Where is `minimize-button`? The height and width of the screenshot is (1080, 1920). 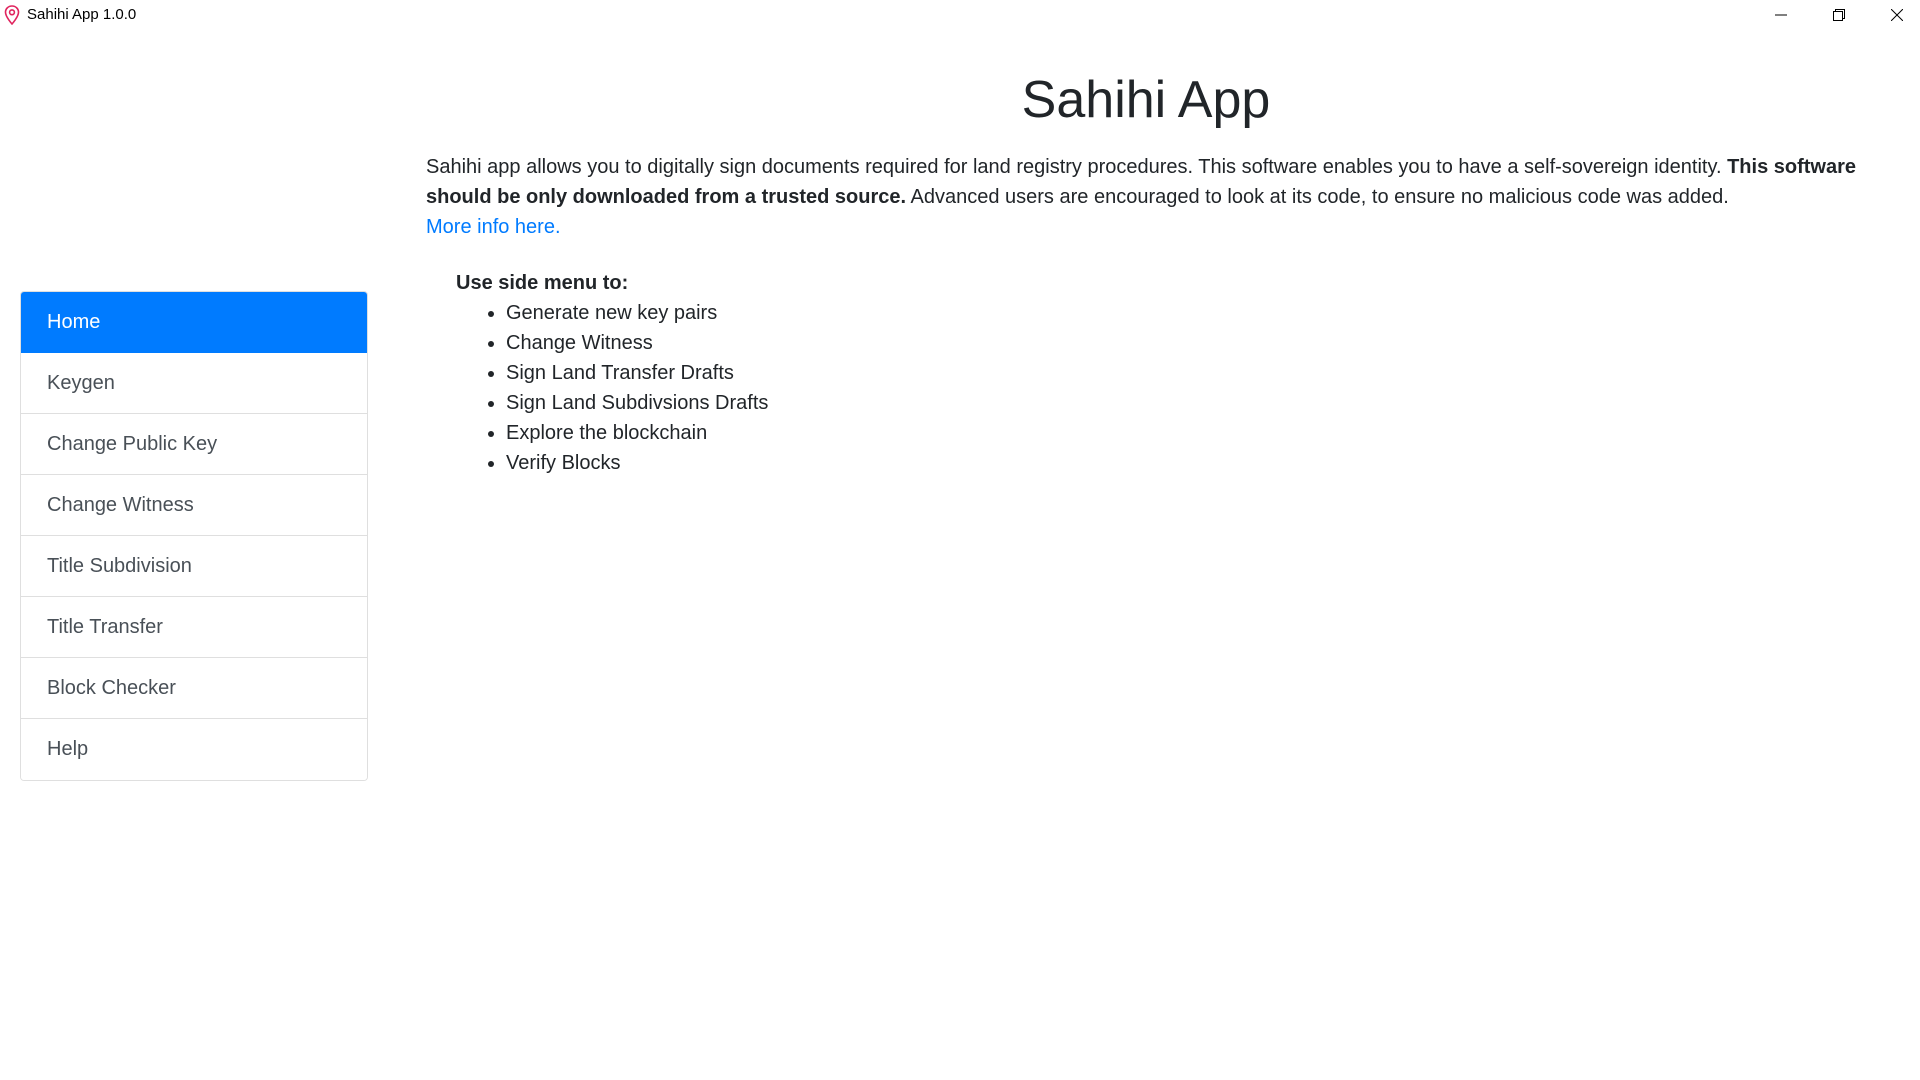
minimize-button is located at coordinates (1781, 15).